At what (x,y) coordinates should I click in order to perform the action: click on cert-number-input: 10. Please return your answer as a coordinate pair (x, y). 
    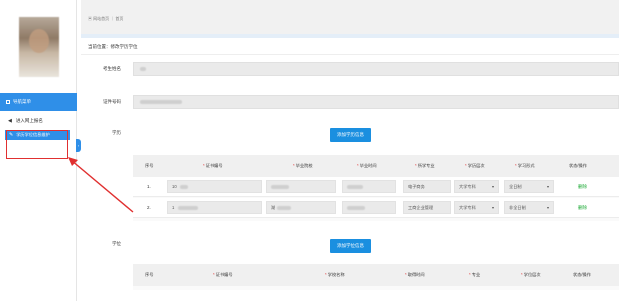
    Looking at the image, I should click on (214, 186).